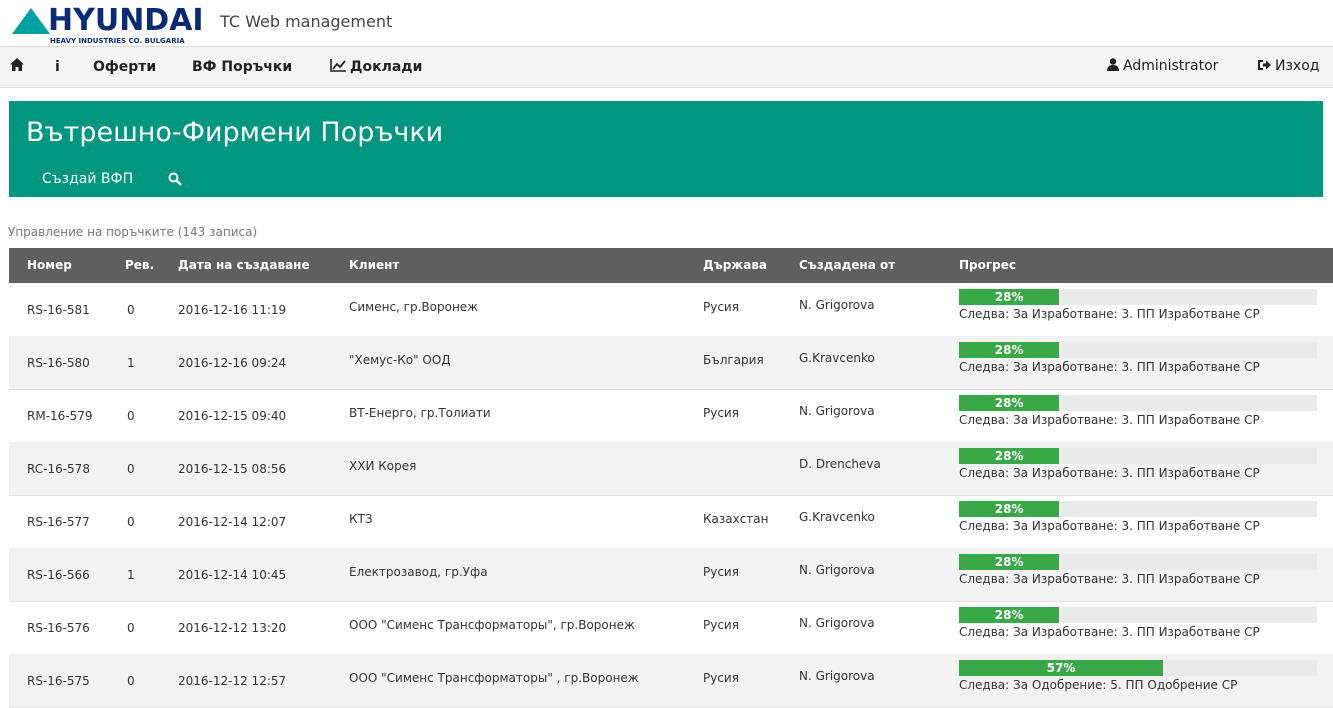 This screenshot has height=708, width=1333. What do you see at coordinates (987, 265) in the screenshot?
I see `col-progress: Прогрес` at bounding box center [987, 265].